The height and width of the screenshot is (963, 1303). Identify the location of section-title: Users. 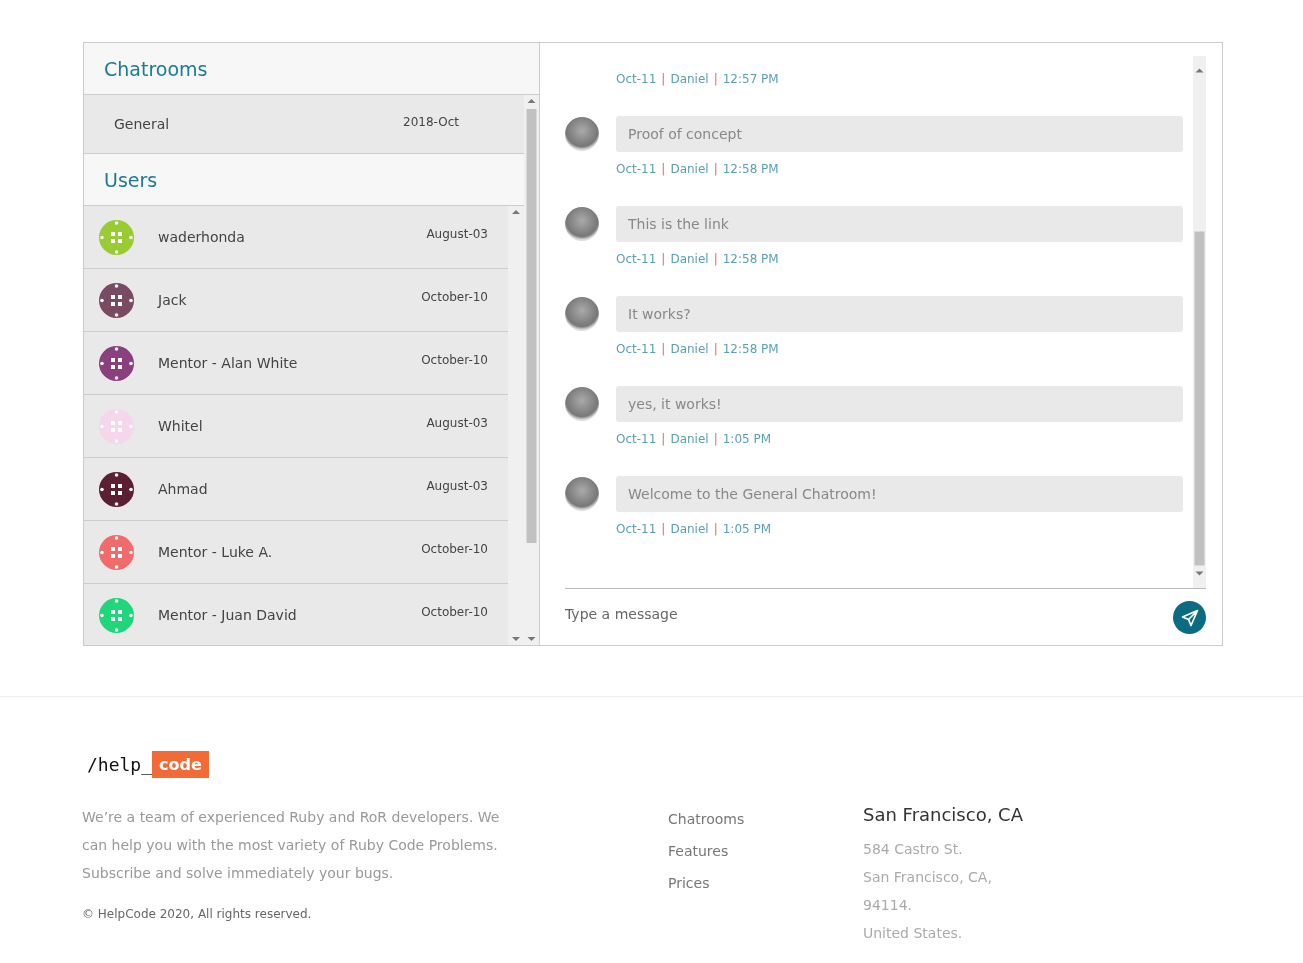
(131, 179).